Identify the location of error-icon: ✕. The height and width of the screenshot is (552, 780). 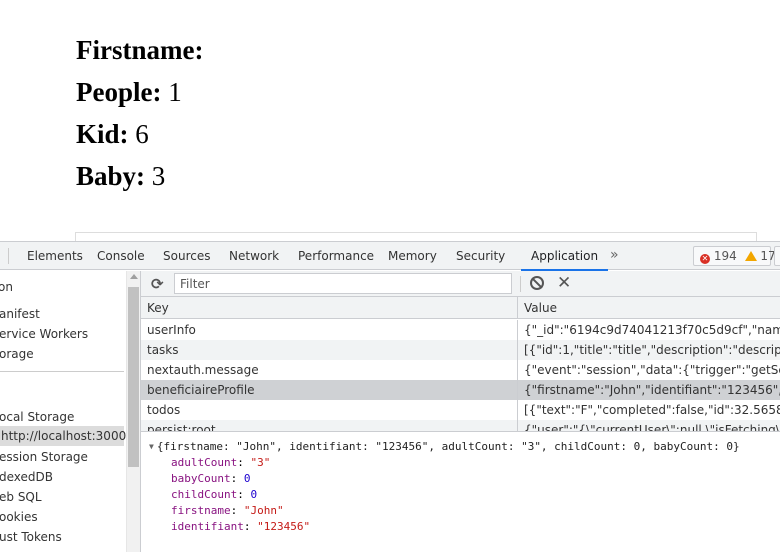
(705, 259).